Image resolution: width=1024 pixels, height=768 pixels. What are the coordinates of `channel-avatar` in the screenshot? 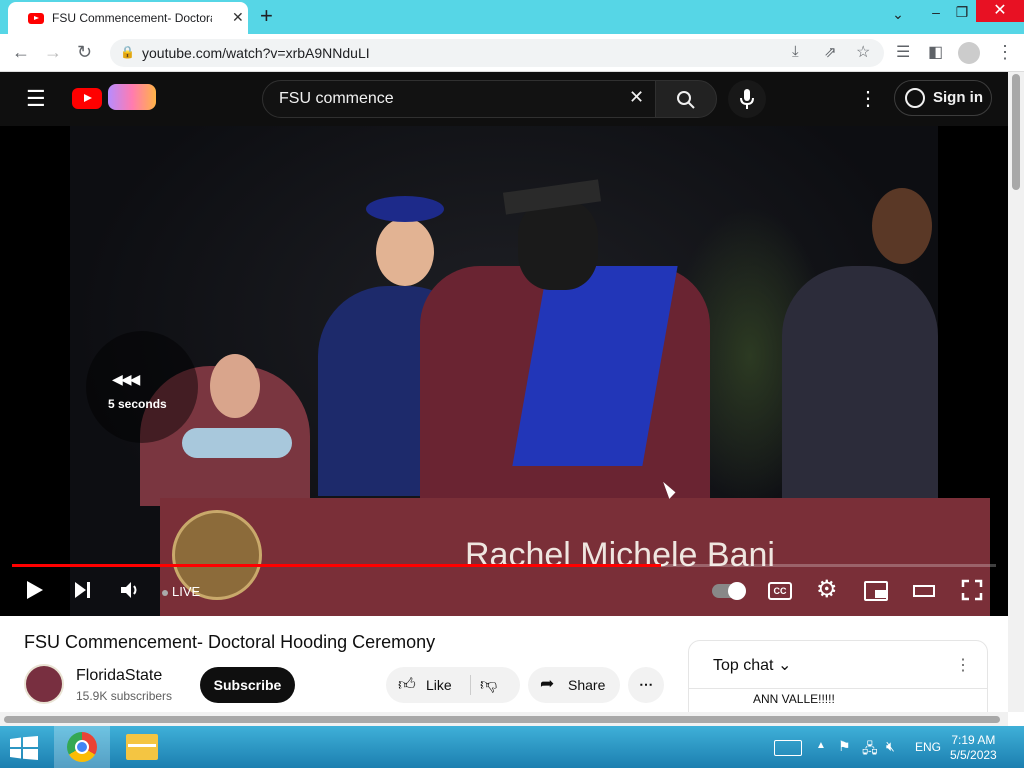 It's located at (44, 684).